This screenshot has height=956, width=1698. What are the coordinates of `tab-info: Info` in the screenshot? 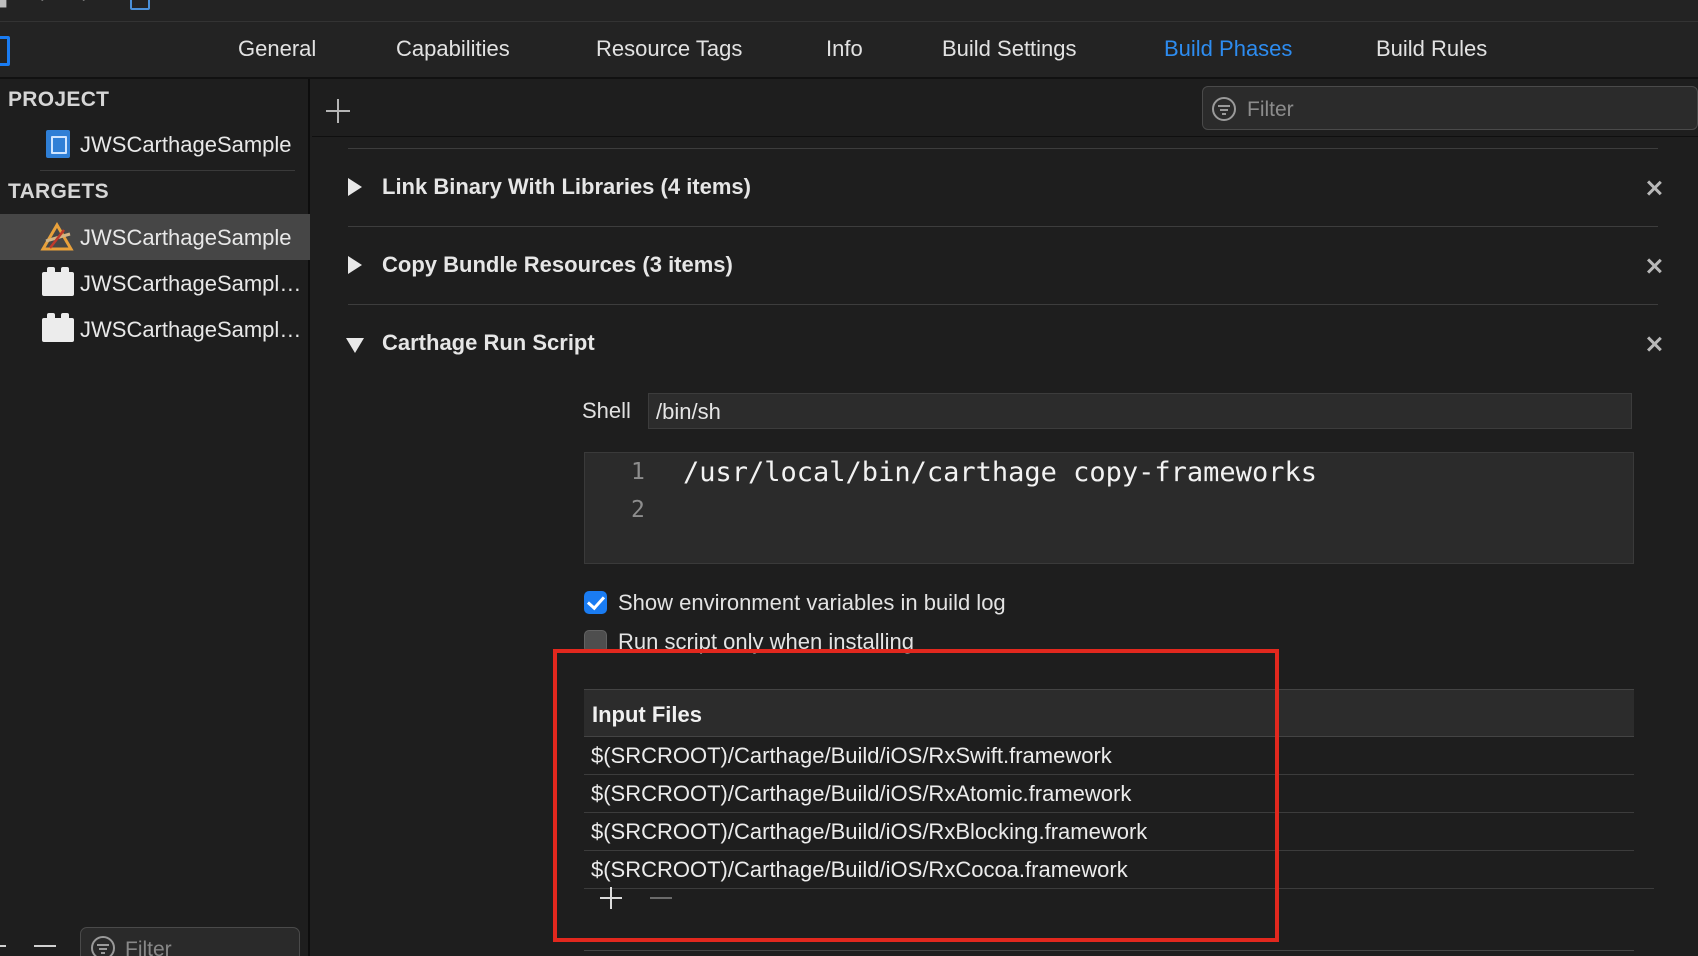 It's located at (844, 49).